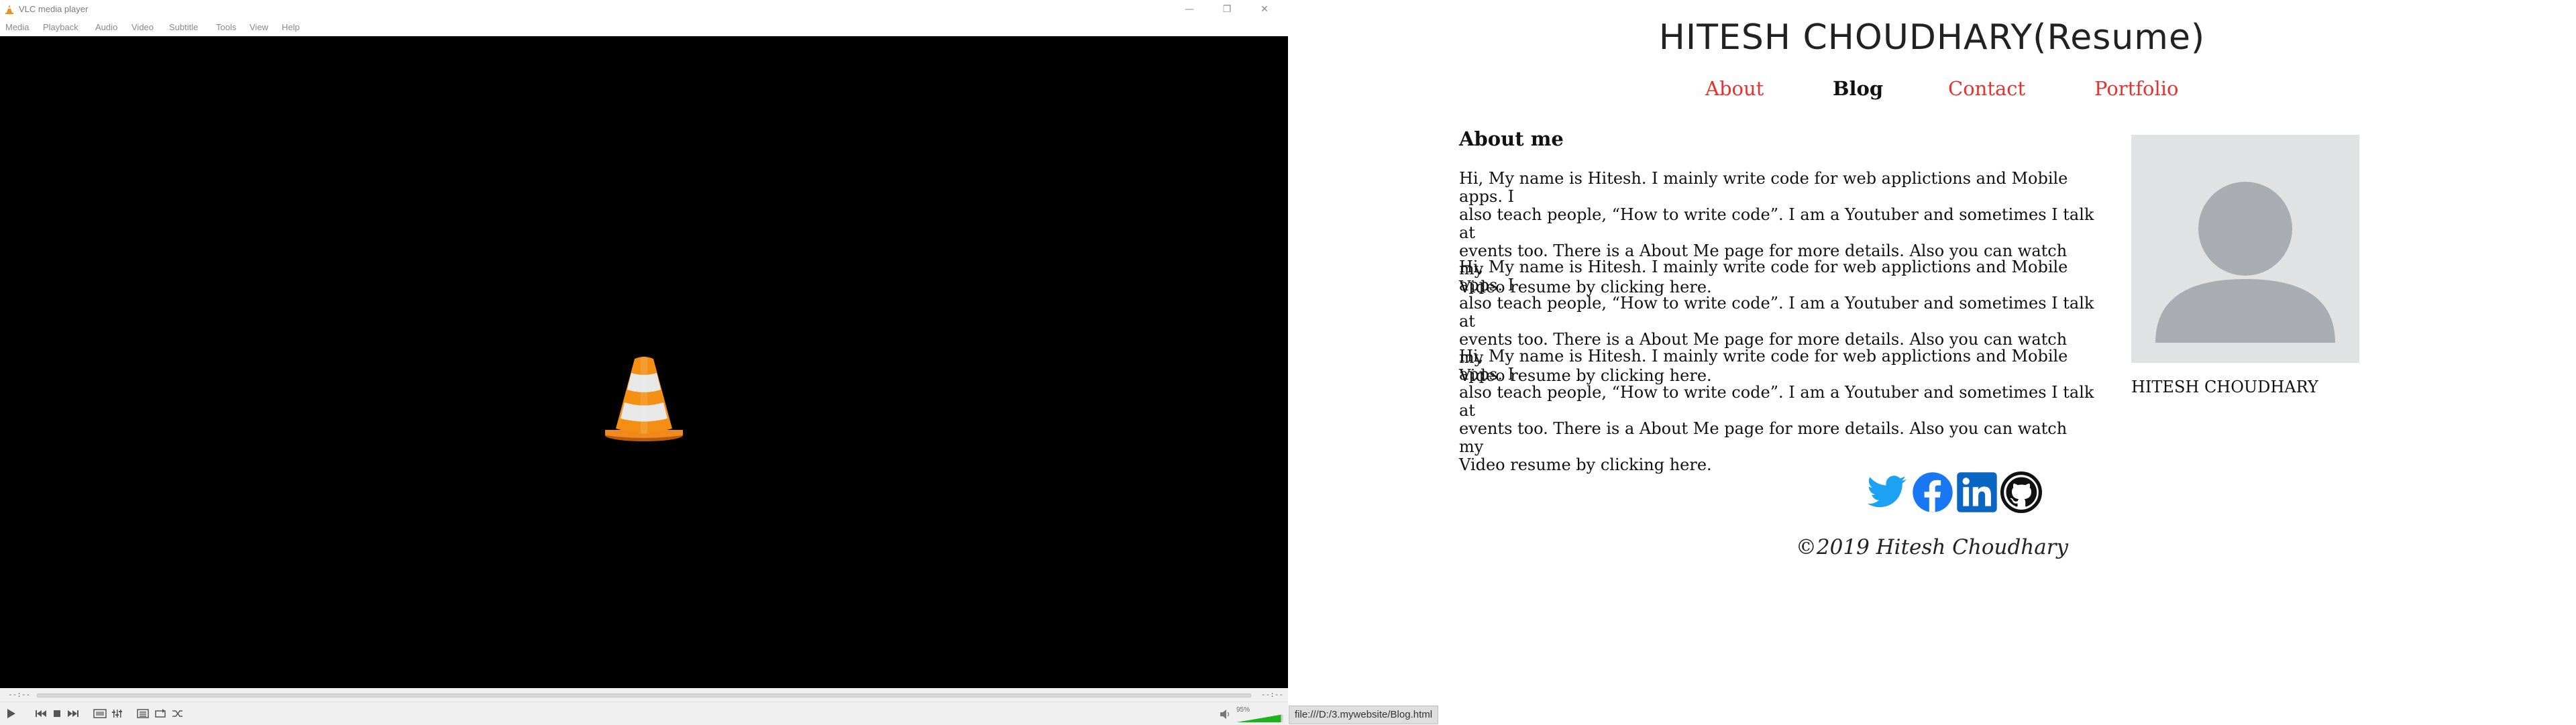 The height and width of the screenshot is (725, 2576). I want to click on facebook-icon, so click(1932, 492).